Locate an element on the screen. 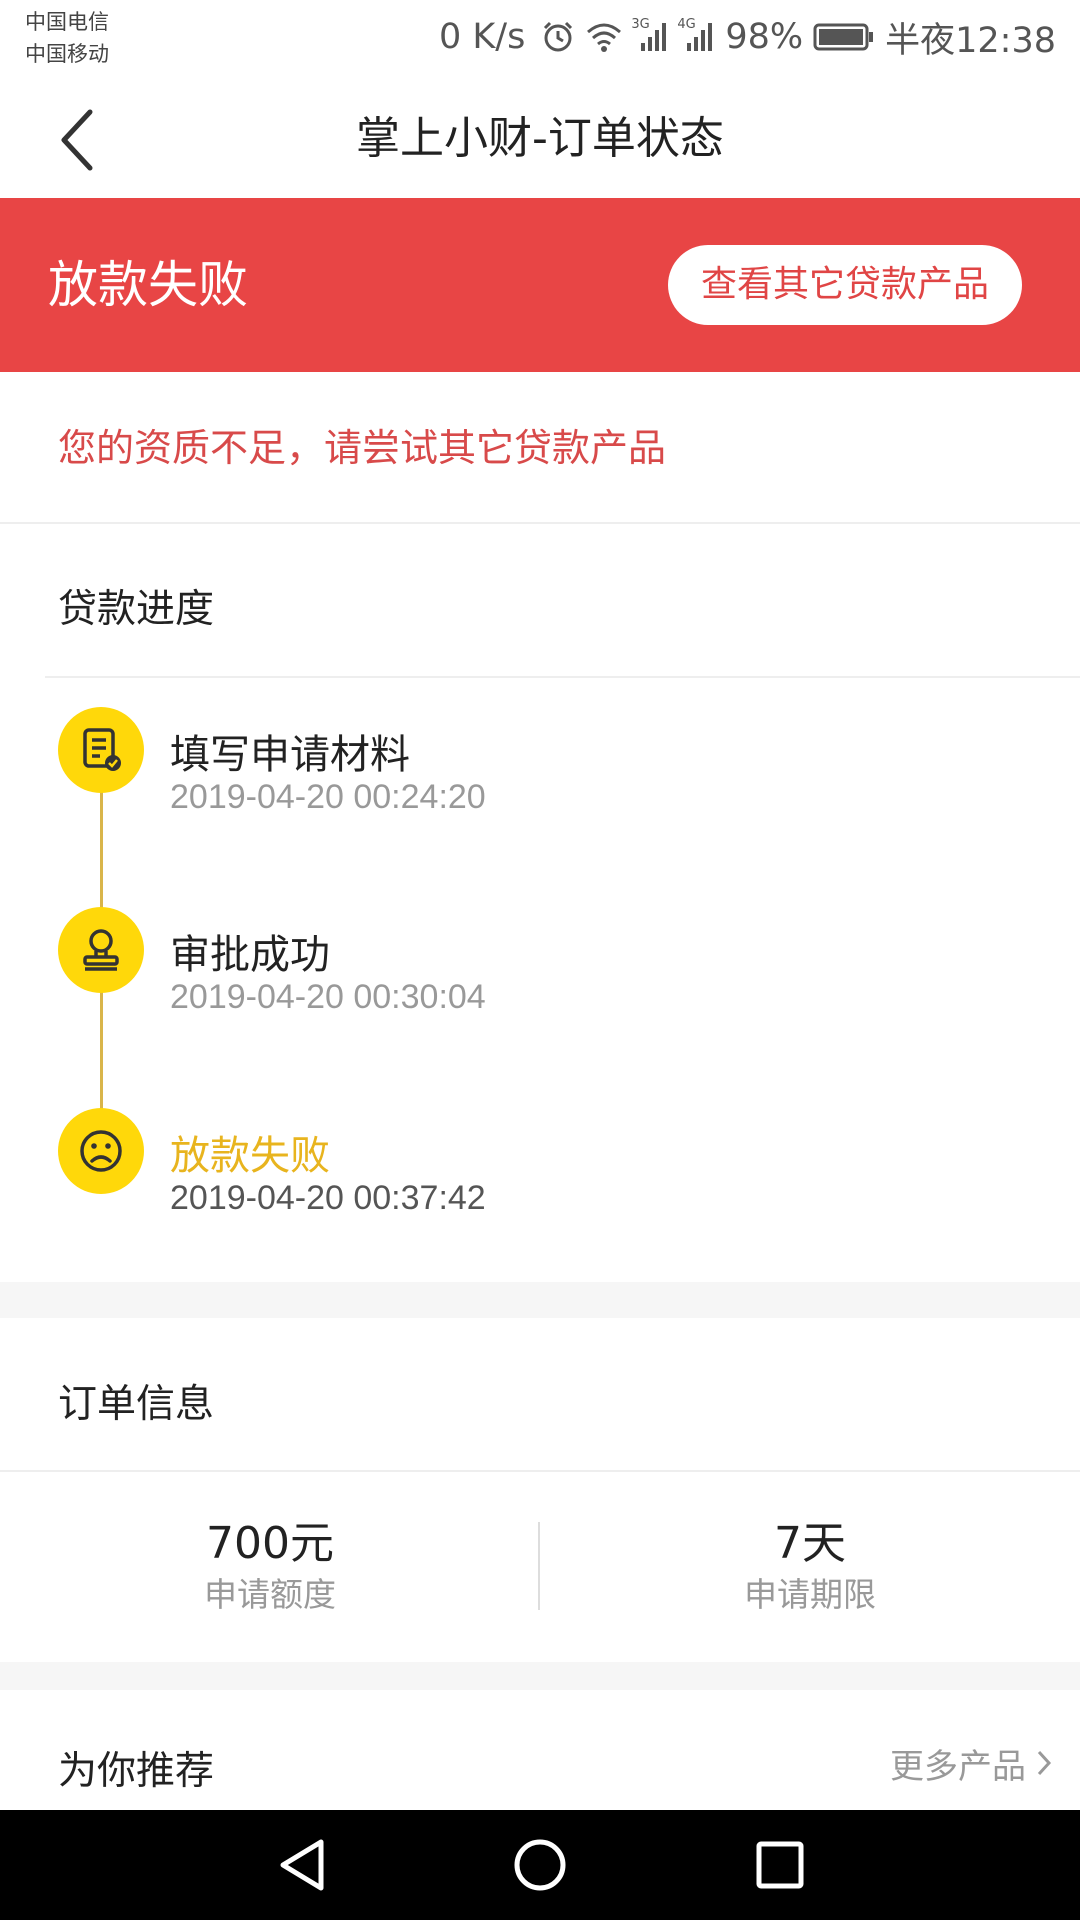  order-info-title: 订单信息 is located at coordinates (136, 1404).